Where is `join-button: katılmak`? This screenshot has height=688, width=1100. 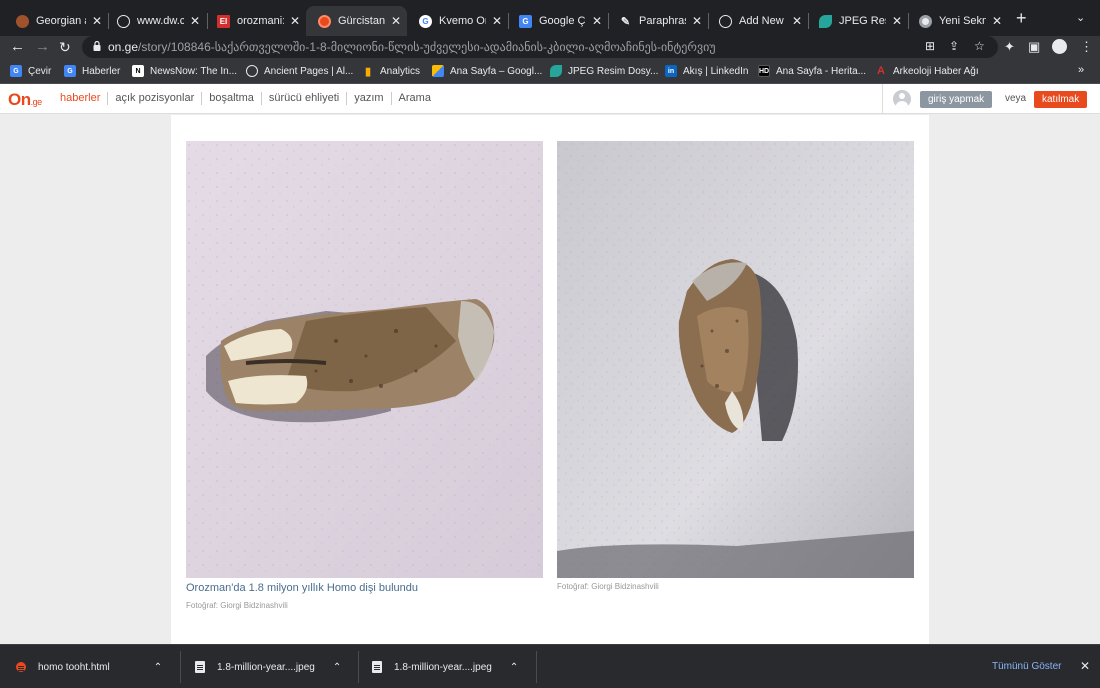 join-button: katılmak is located at coordinates (1061, 99).